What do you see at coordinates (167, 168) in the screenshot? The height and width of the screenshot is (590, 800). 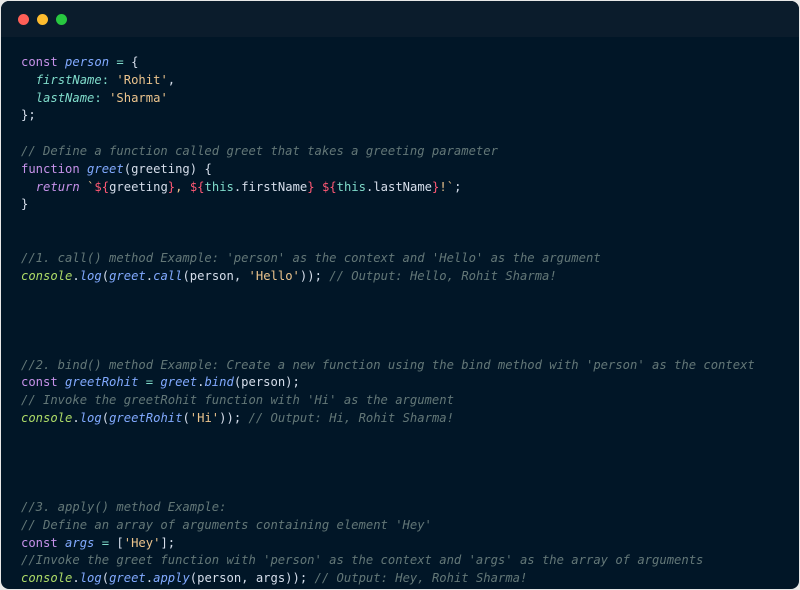 I see `code-token: (greeting) {` at bounding box center [167, 168].